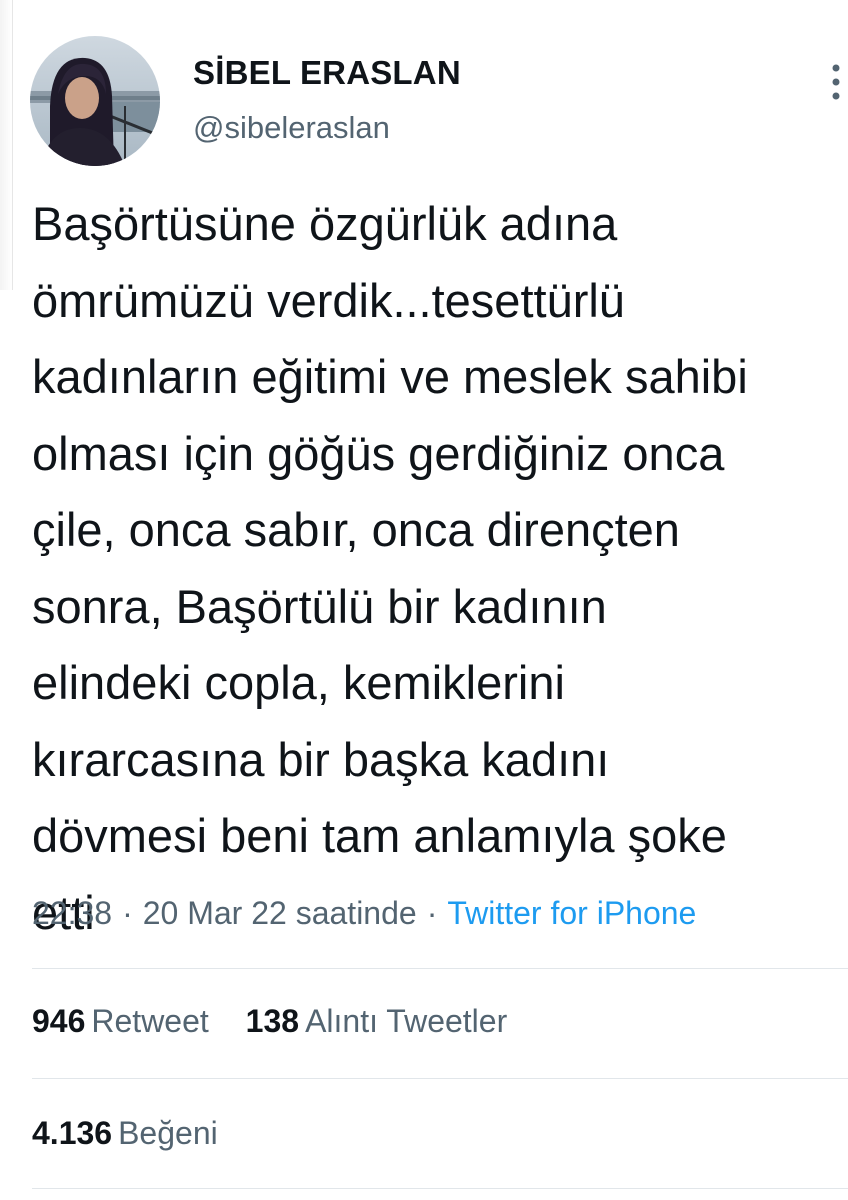 Image resolution: width=848 pixels, height=1200 pixels. I want to click on quotes-label: Alıntı Tweetler, so click(406, 1021).